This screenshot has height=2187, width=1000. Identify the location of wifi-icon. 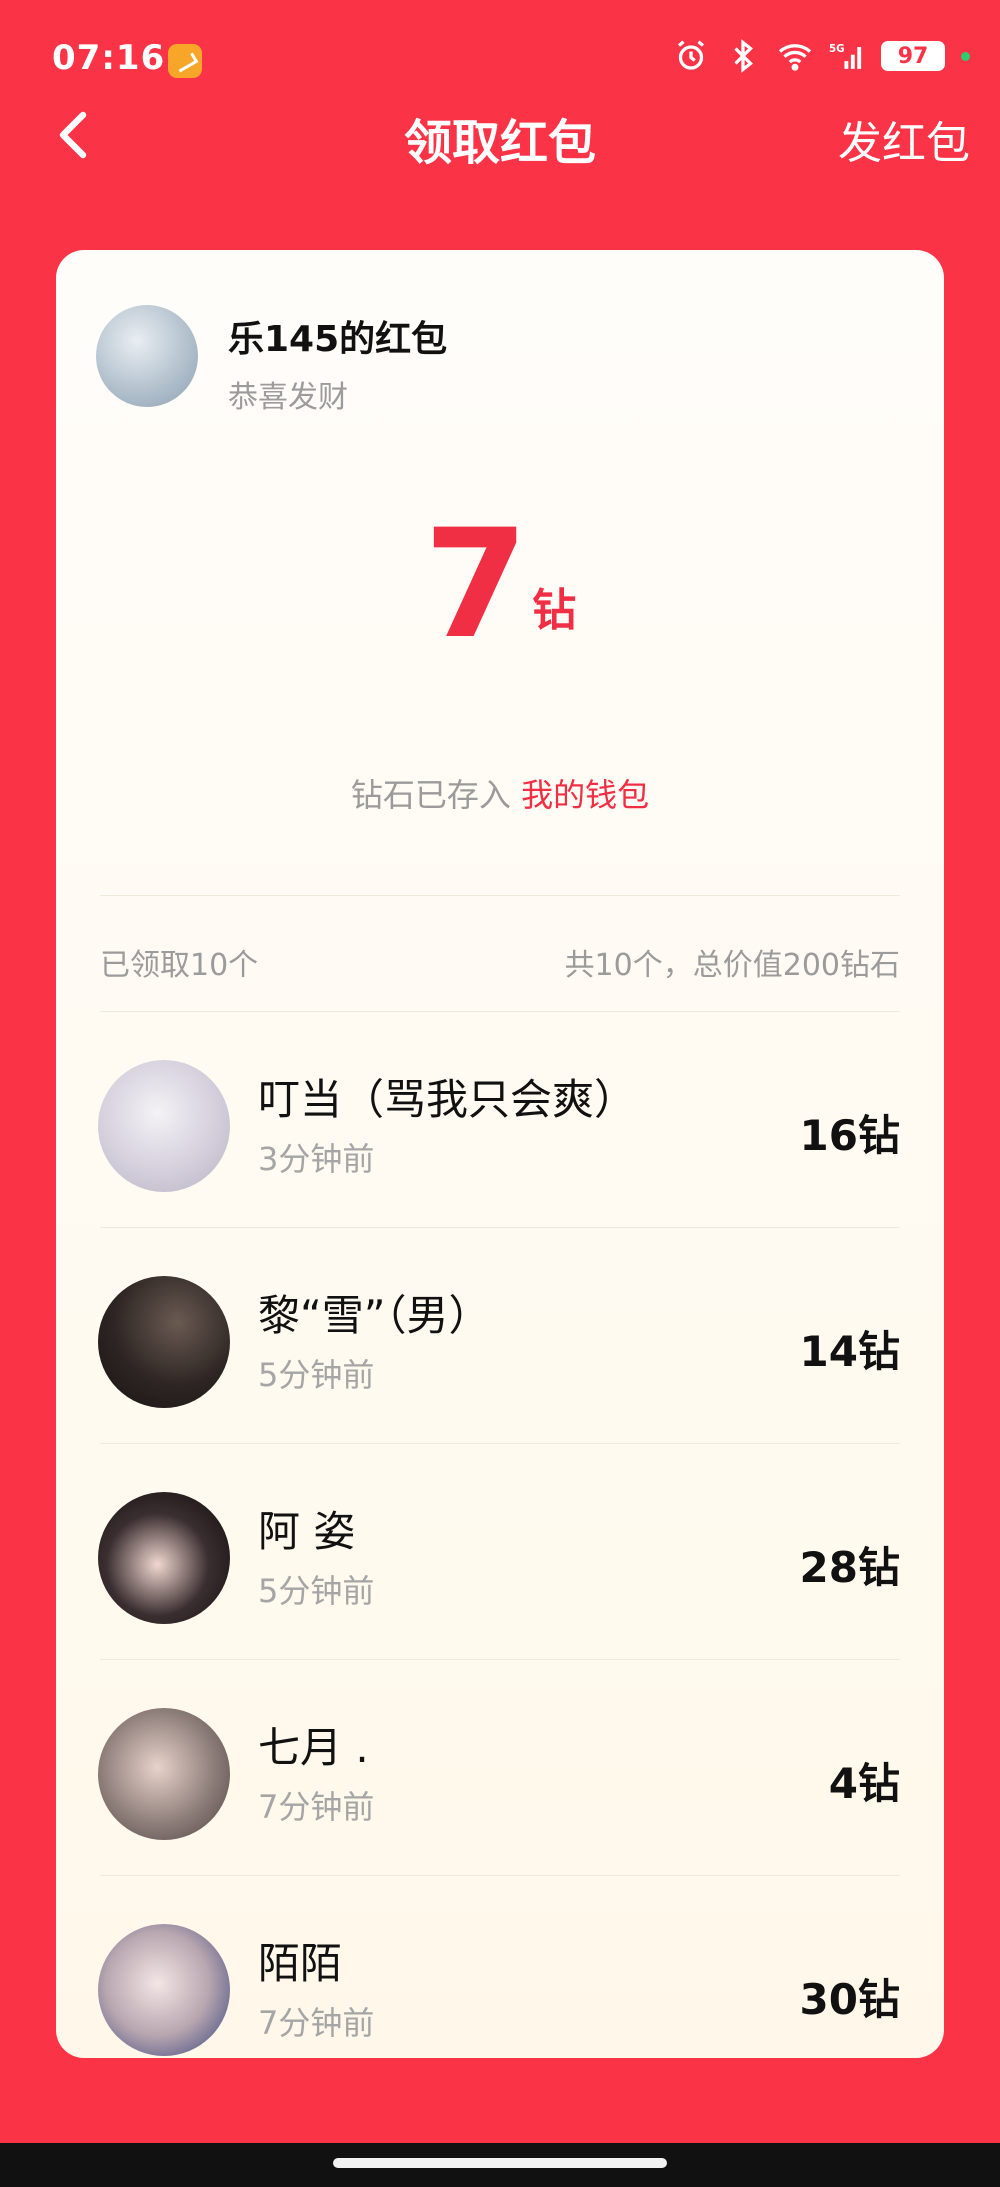
(795, 57).